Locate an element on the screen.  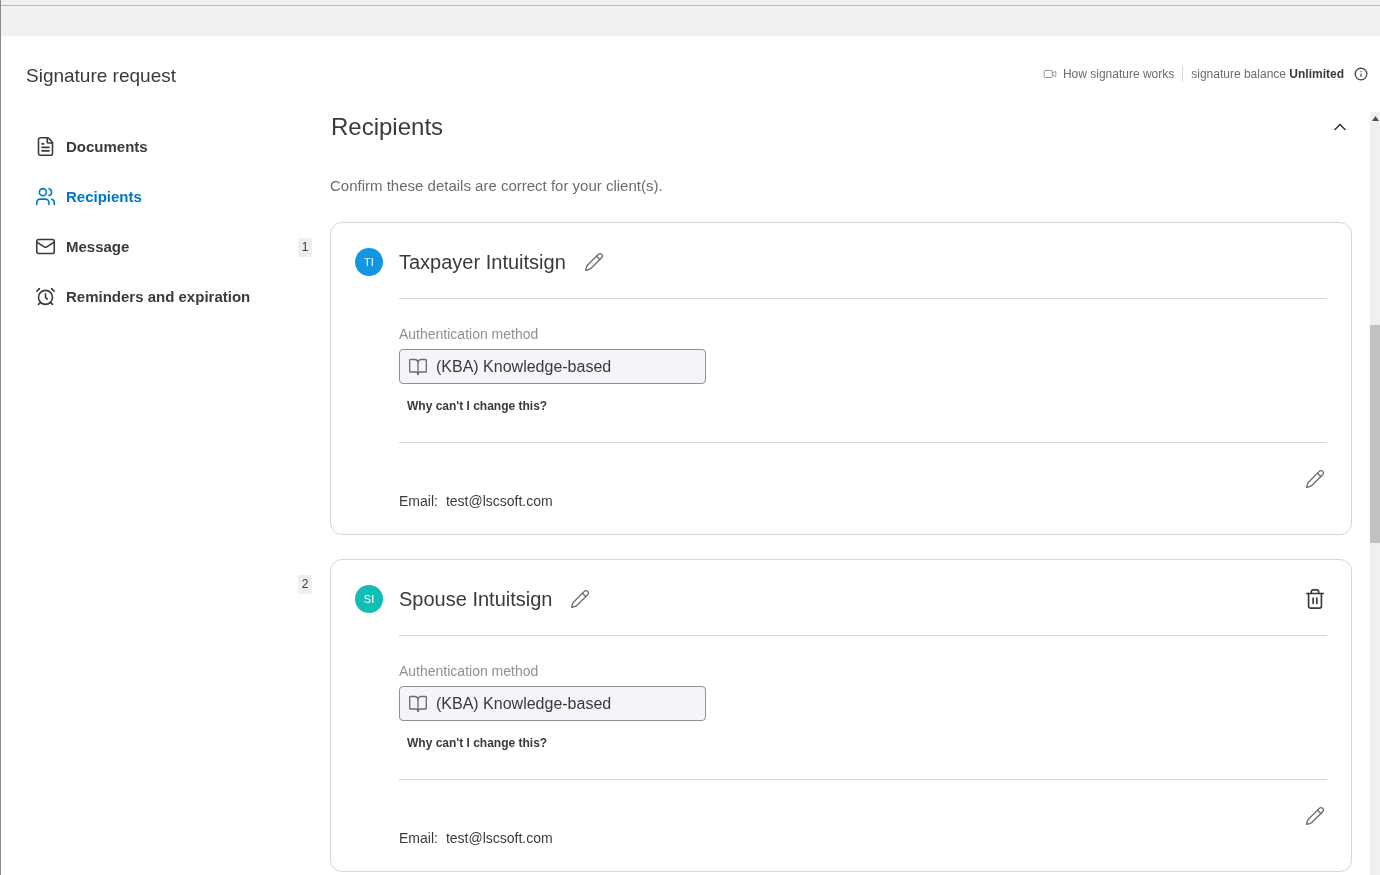
video-camera-icon is located at coordinates (1049, 74).